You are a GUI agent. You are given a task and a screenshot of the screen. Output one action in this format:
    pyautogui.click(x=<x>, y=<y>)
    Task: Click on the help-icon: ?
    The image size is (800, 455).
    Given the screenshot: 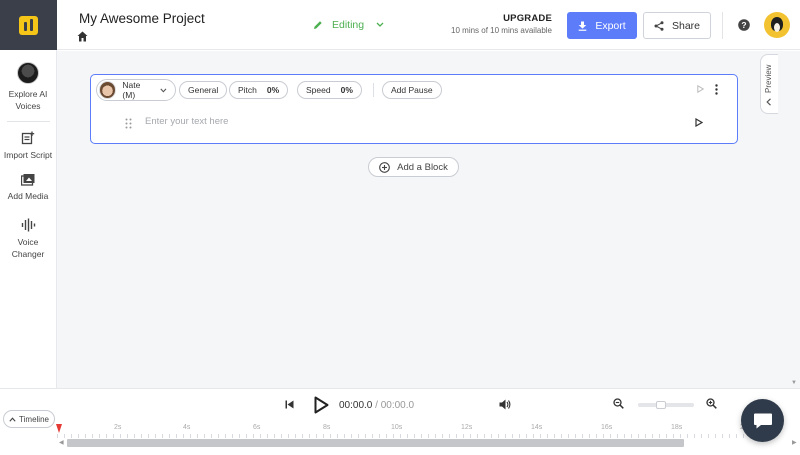 What is the action you would take?
    pyautogui.click(x=744, y=25)
    